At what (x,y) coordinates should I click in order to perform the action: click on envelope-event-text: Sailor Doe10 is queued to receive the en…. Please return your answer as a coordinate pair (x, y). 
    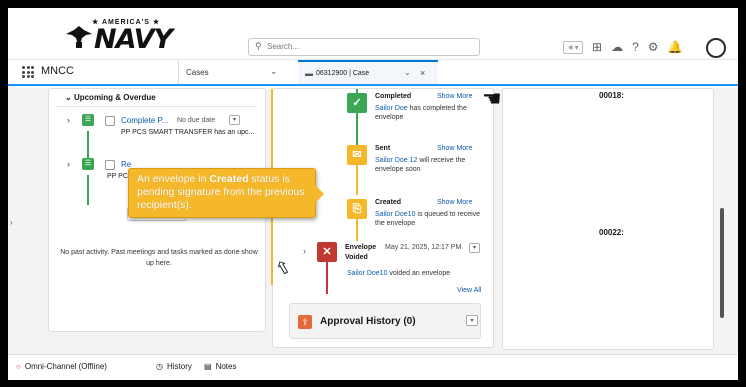
    Looking at the image, I should click on (431, 219).